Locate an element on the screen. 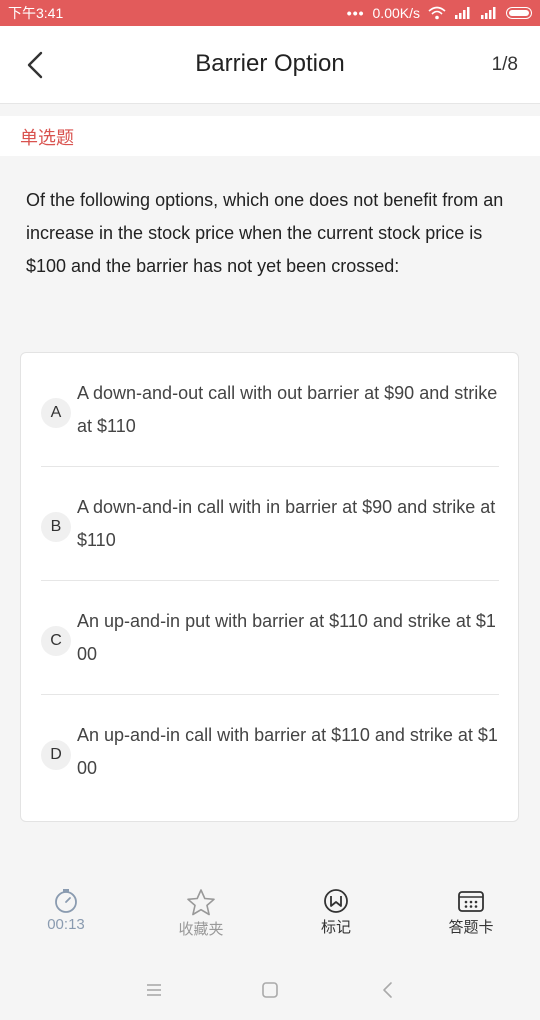 The width and height of the screenshot is (540, 1020). star-icon is located at coordinates (201, 902).